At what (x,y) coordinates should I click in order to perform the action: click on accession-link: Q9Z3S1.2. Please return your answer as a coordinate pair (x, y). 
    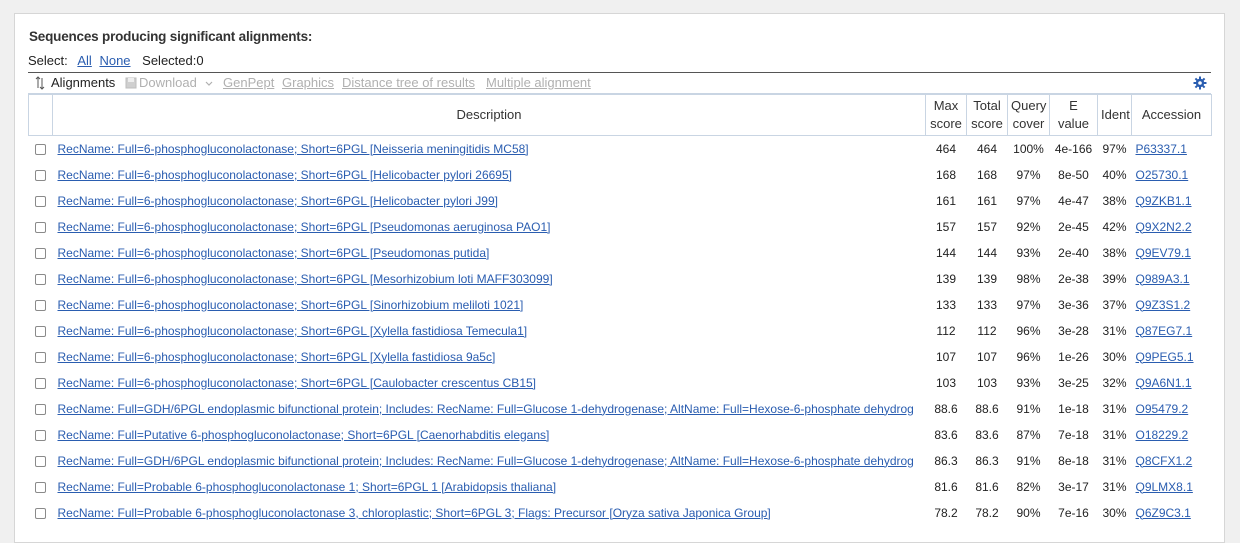
    Looking at the image, I should click on (1163, 305).